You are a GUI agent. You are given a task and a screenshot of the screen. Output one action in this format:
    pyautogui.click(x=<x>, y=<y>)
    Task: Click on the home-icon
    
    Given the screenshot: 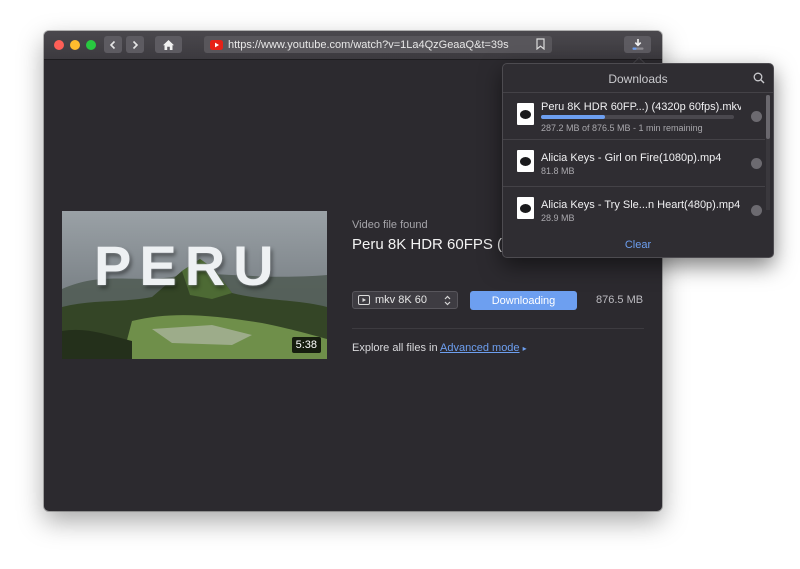 What is the action you would take?
    pyautogui.click(x=168, y=44)
    